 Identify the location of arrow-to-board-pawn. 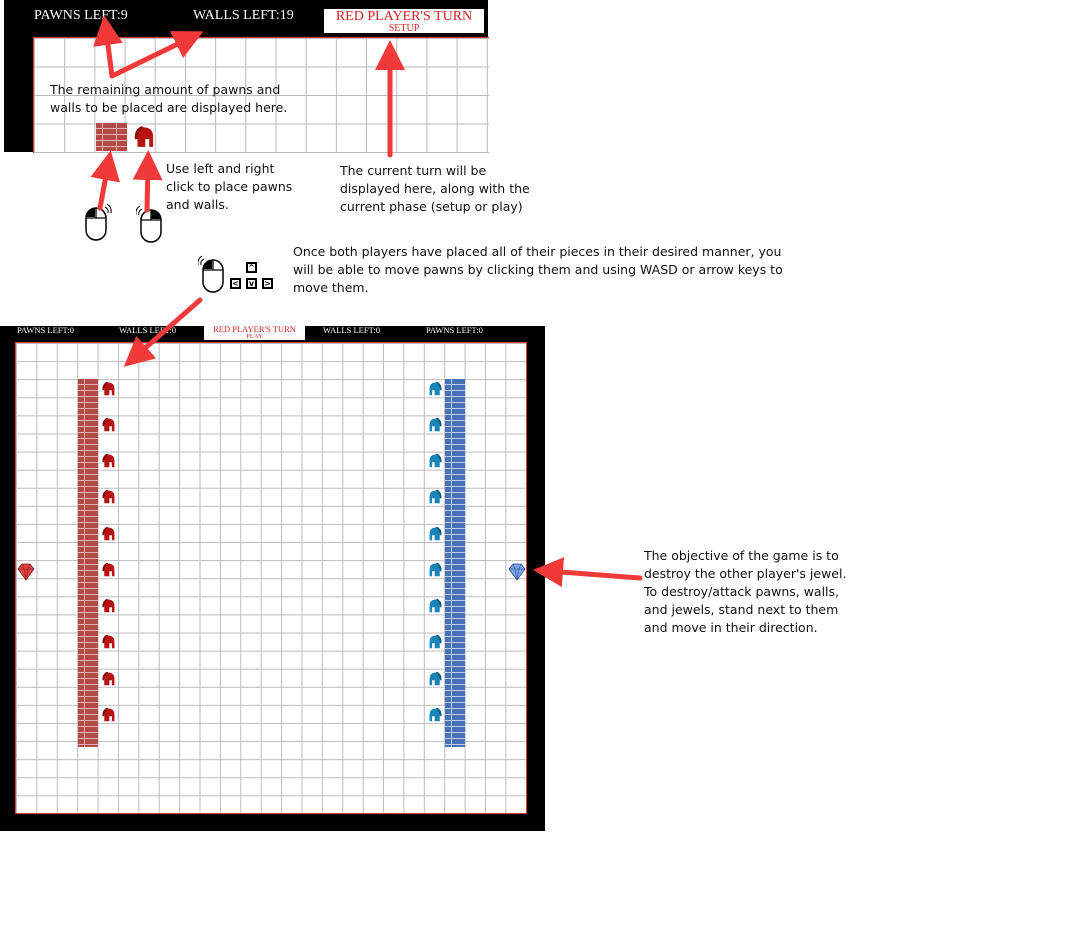
(163, 332).